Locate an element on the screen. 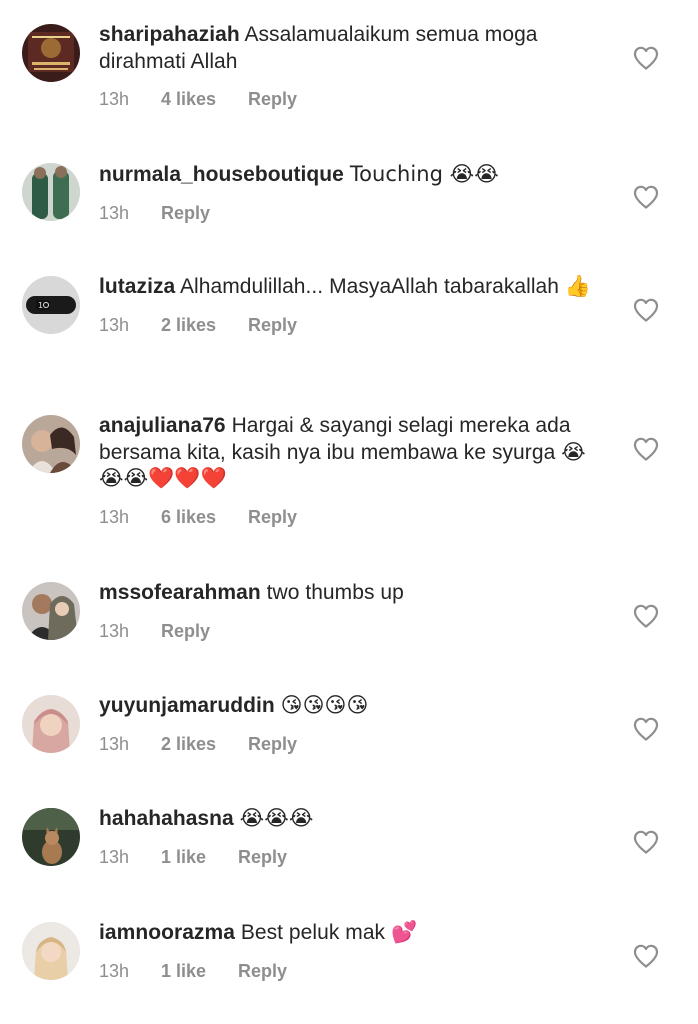 The image size is (698, 1024). avatar: 1 is located at coordinates (51, 305).